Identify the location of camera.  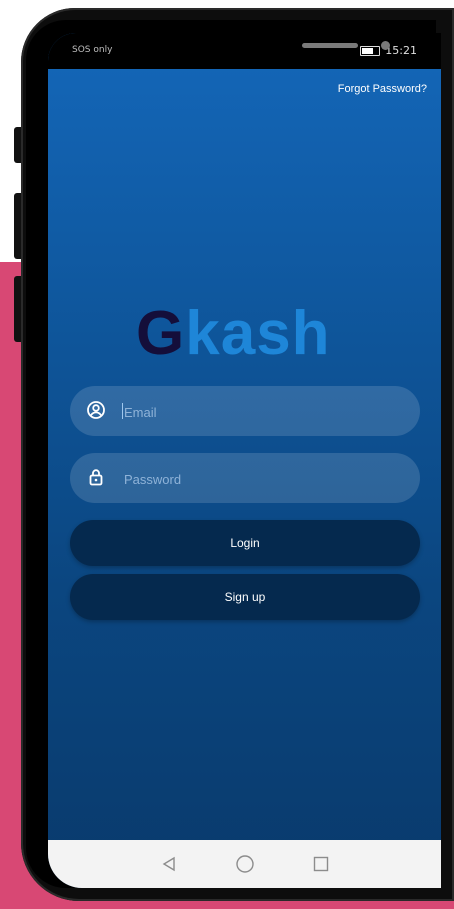
(385, 45).